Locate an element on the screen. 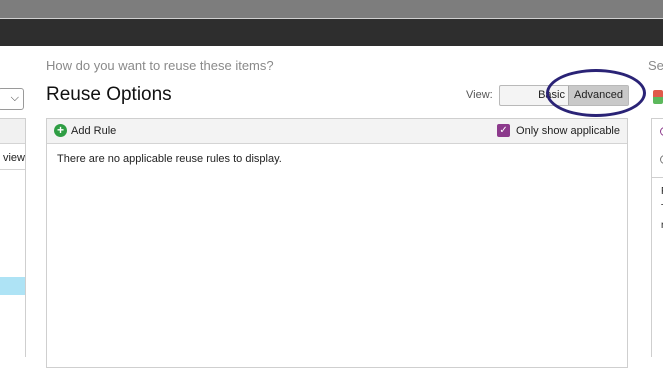  page-title: Reuse Options is located at coordinates (109, 94).